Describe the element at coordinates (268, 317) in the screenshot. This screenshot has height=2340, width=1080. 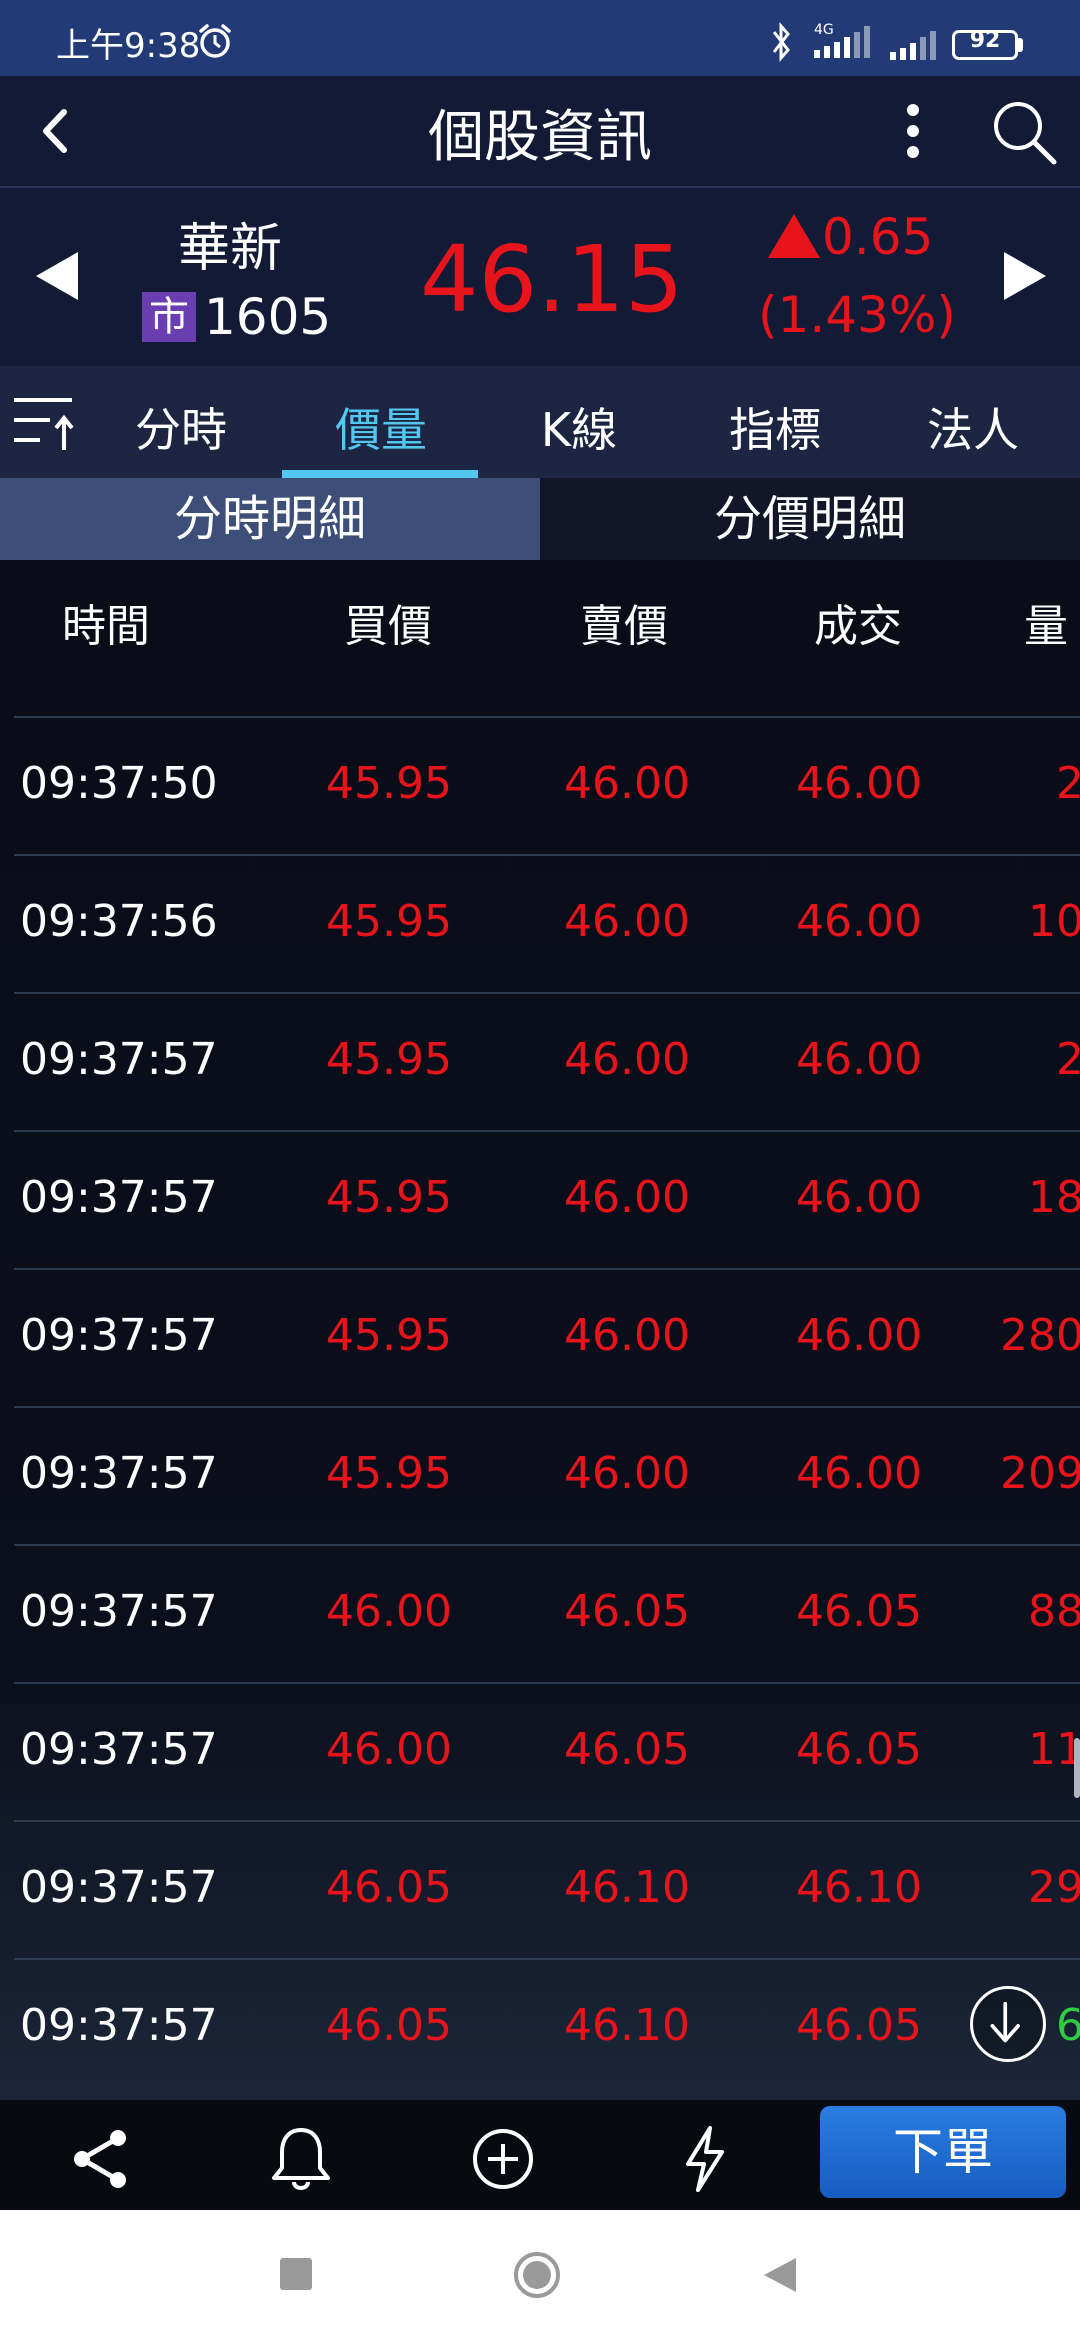
I see `stock-code: 1605` at that location.